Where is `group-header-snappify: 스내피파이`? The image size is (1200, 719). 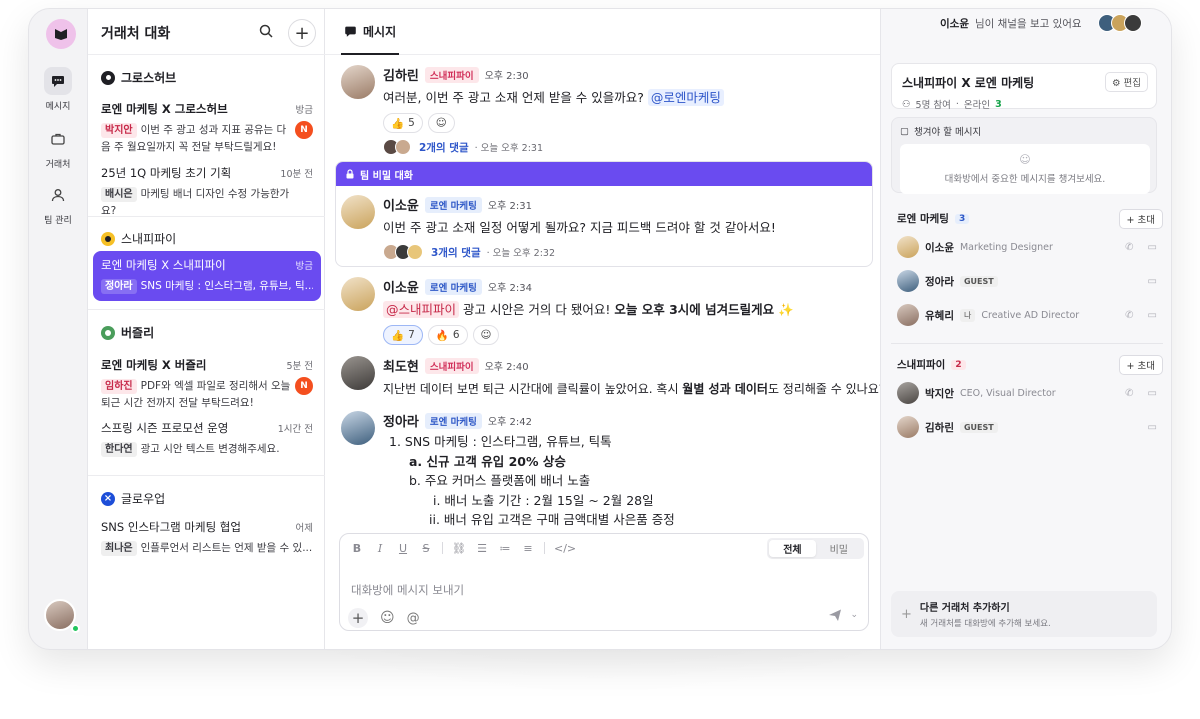
group-header-snappify: 스내피파이 is located at coordinates (138, 238).